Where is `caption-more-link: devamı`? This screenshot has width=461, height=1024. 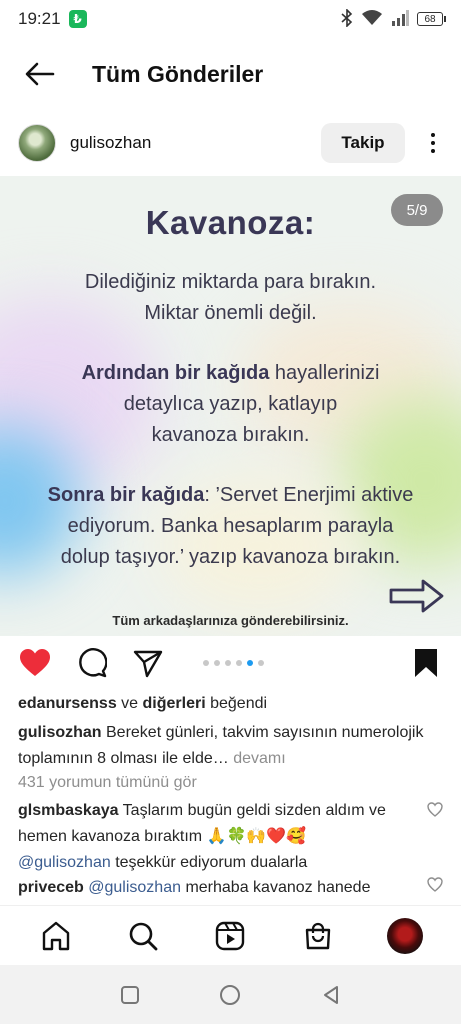
caption-more-link: devamı is located at coordinates (257, 758).